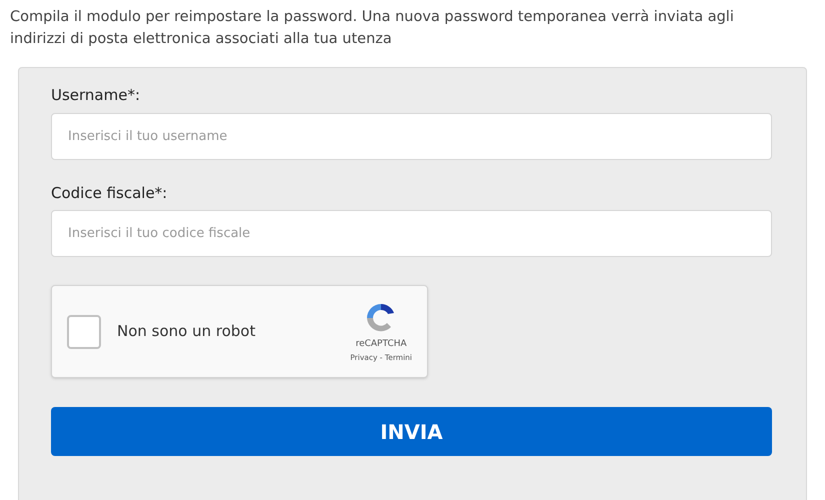  I want to click on input-field: Inserisci il tuo codice fiscale, so click(411, 233).